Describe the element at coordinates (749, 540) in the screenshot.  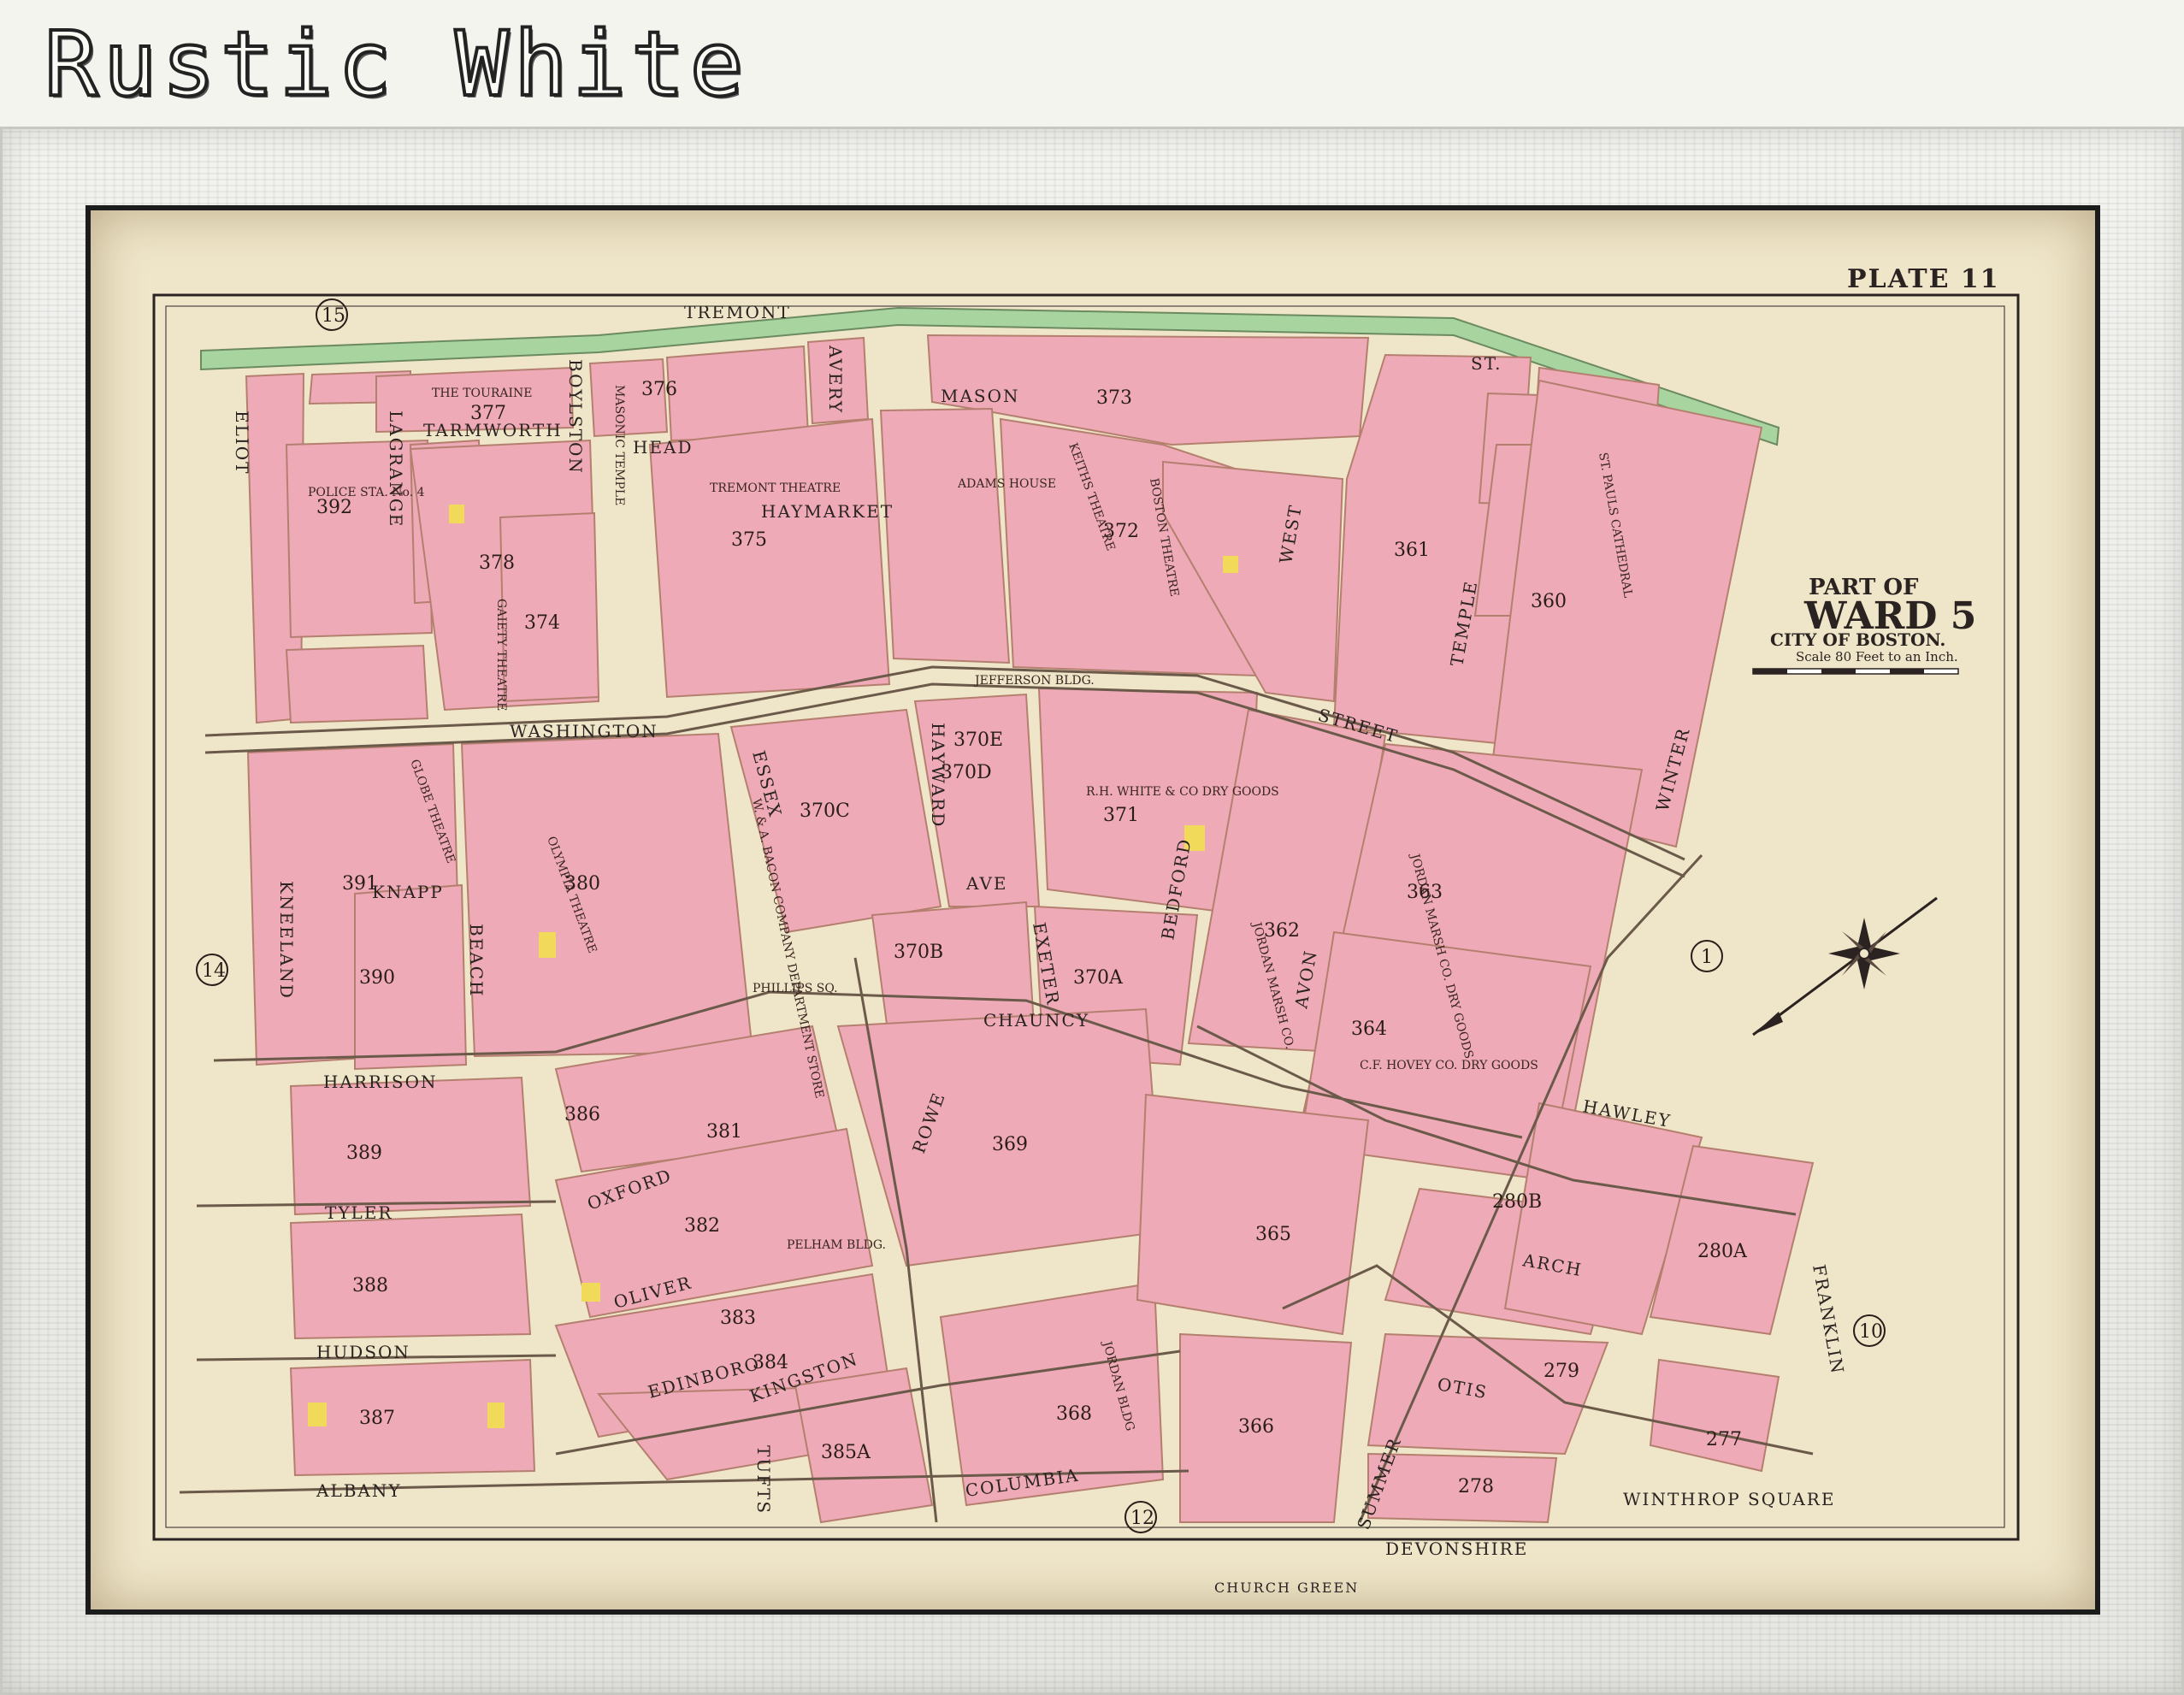
I see `lot-375: 375` at that location.